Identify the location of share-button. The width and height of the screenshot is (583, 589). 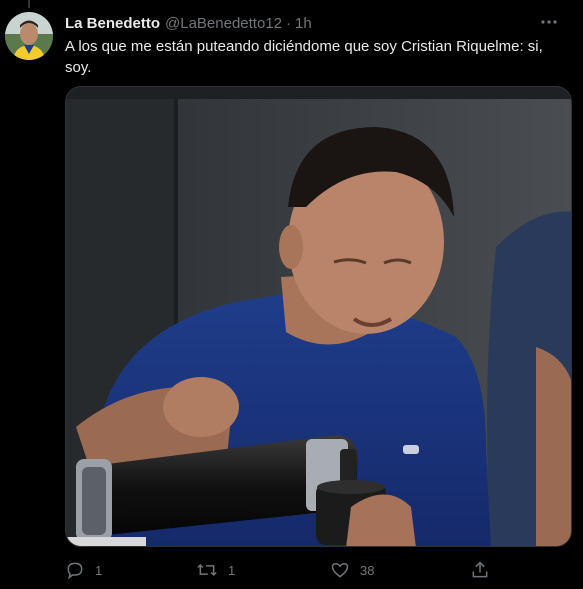
(480, 570).